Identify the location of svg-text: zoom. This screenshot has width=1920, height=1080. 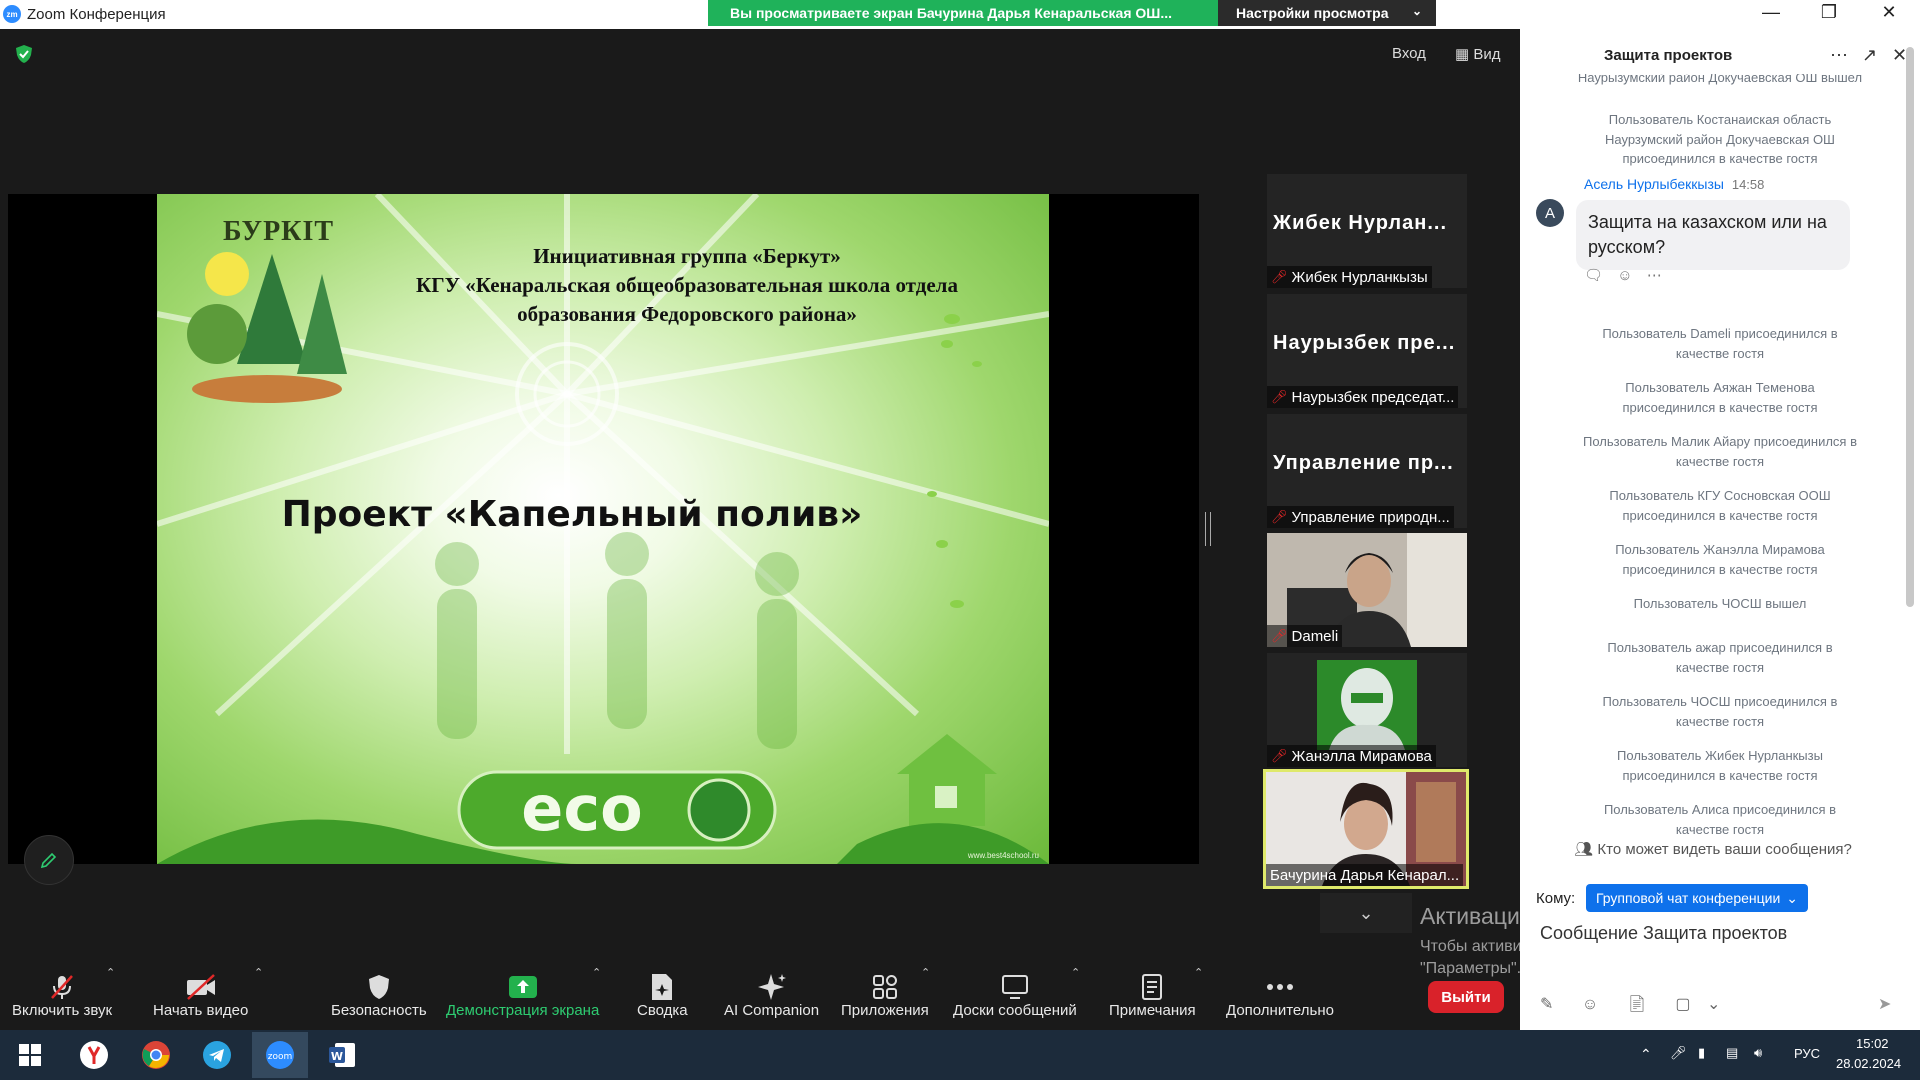
(280, 1057).